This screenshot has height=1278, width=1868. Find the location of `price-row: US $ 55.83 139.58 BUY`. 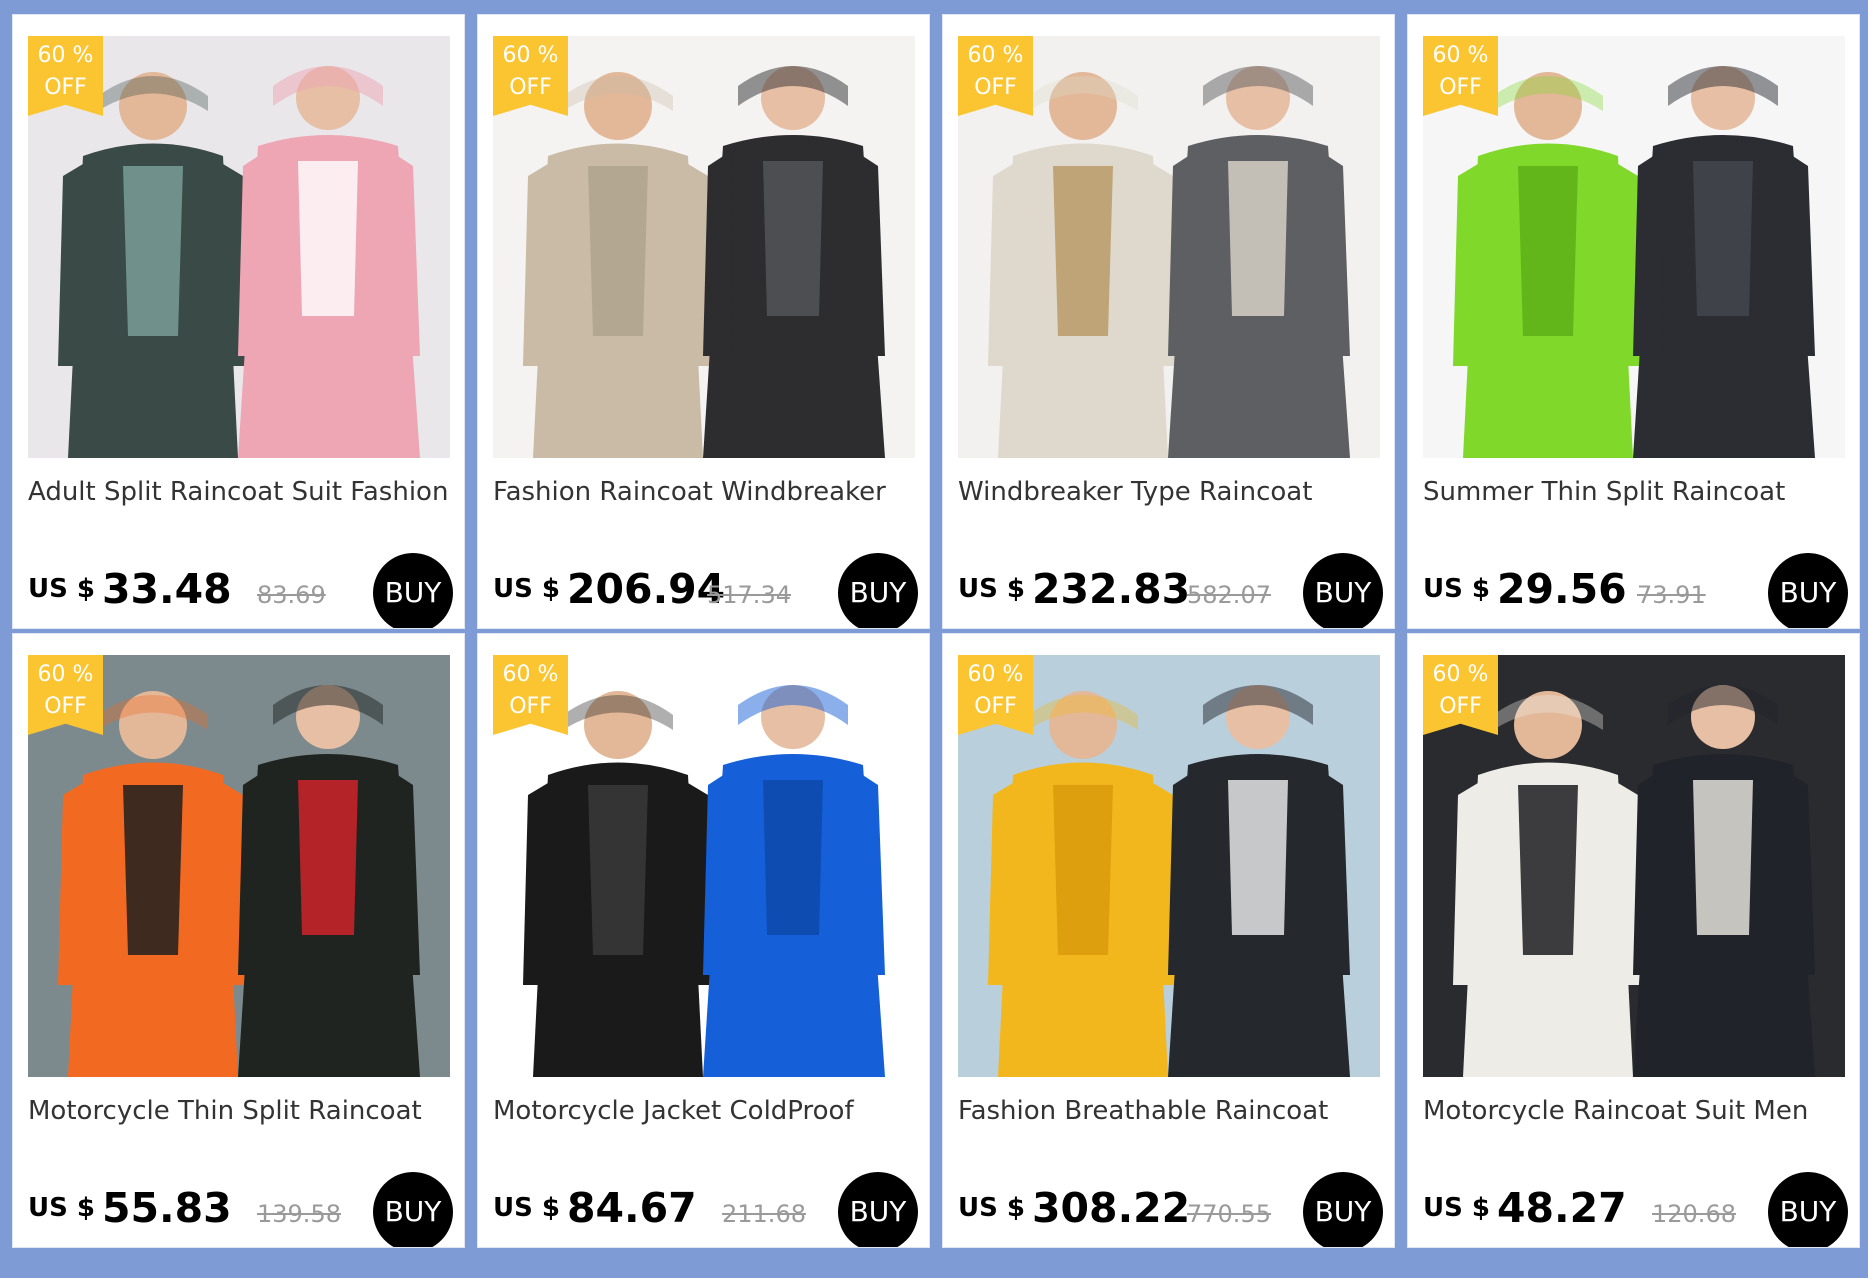

price-row: US $ 55.83 139.58 BUY is located at coordinates (240, 1209).